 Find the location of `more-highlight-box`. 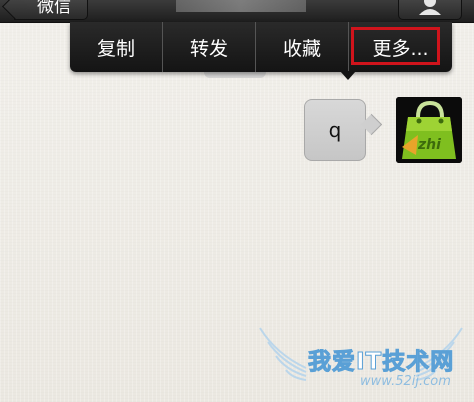

more-highlight-box is located at coordinates (395, 46).